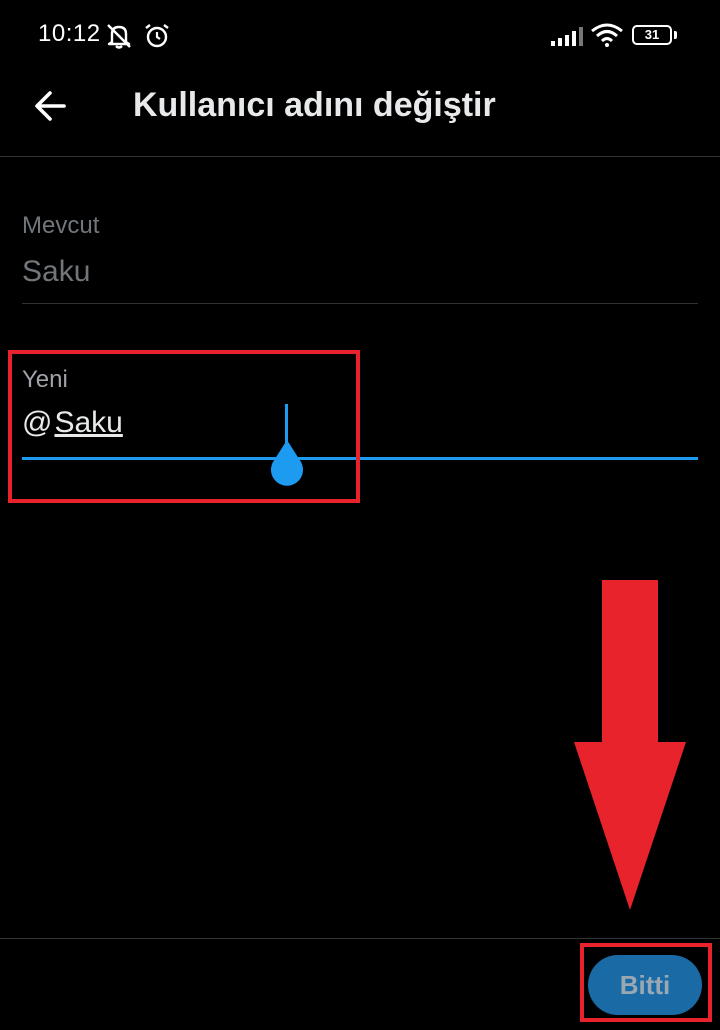  I want to click on arrow-left-icon, so click(50, 106).